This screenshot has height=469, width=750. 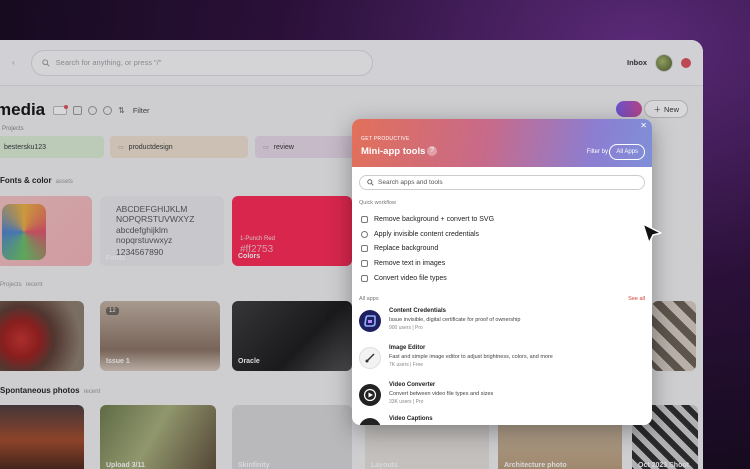 I want to click on photo-card, so click(x=42, y=437).